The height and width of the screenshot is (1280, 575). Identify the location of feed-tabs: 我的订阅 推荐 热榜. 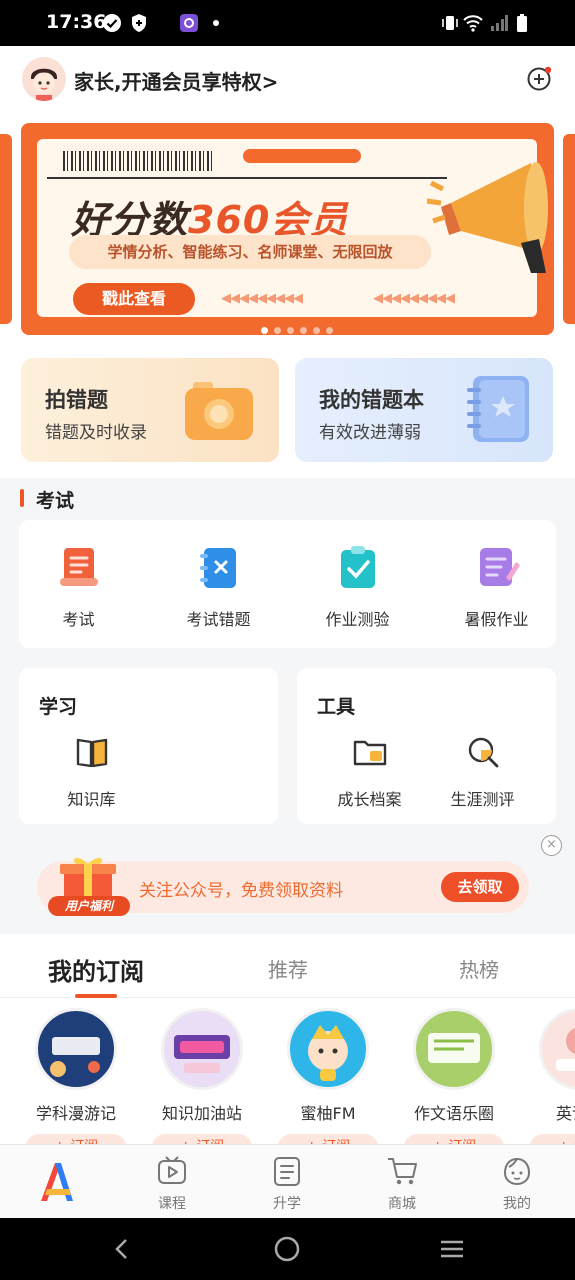
(287, 966).